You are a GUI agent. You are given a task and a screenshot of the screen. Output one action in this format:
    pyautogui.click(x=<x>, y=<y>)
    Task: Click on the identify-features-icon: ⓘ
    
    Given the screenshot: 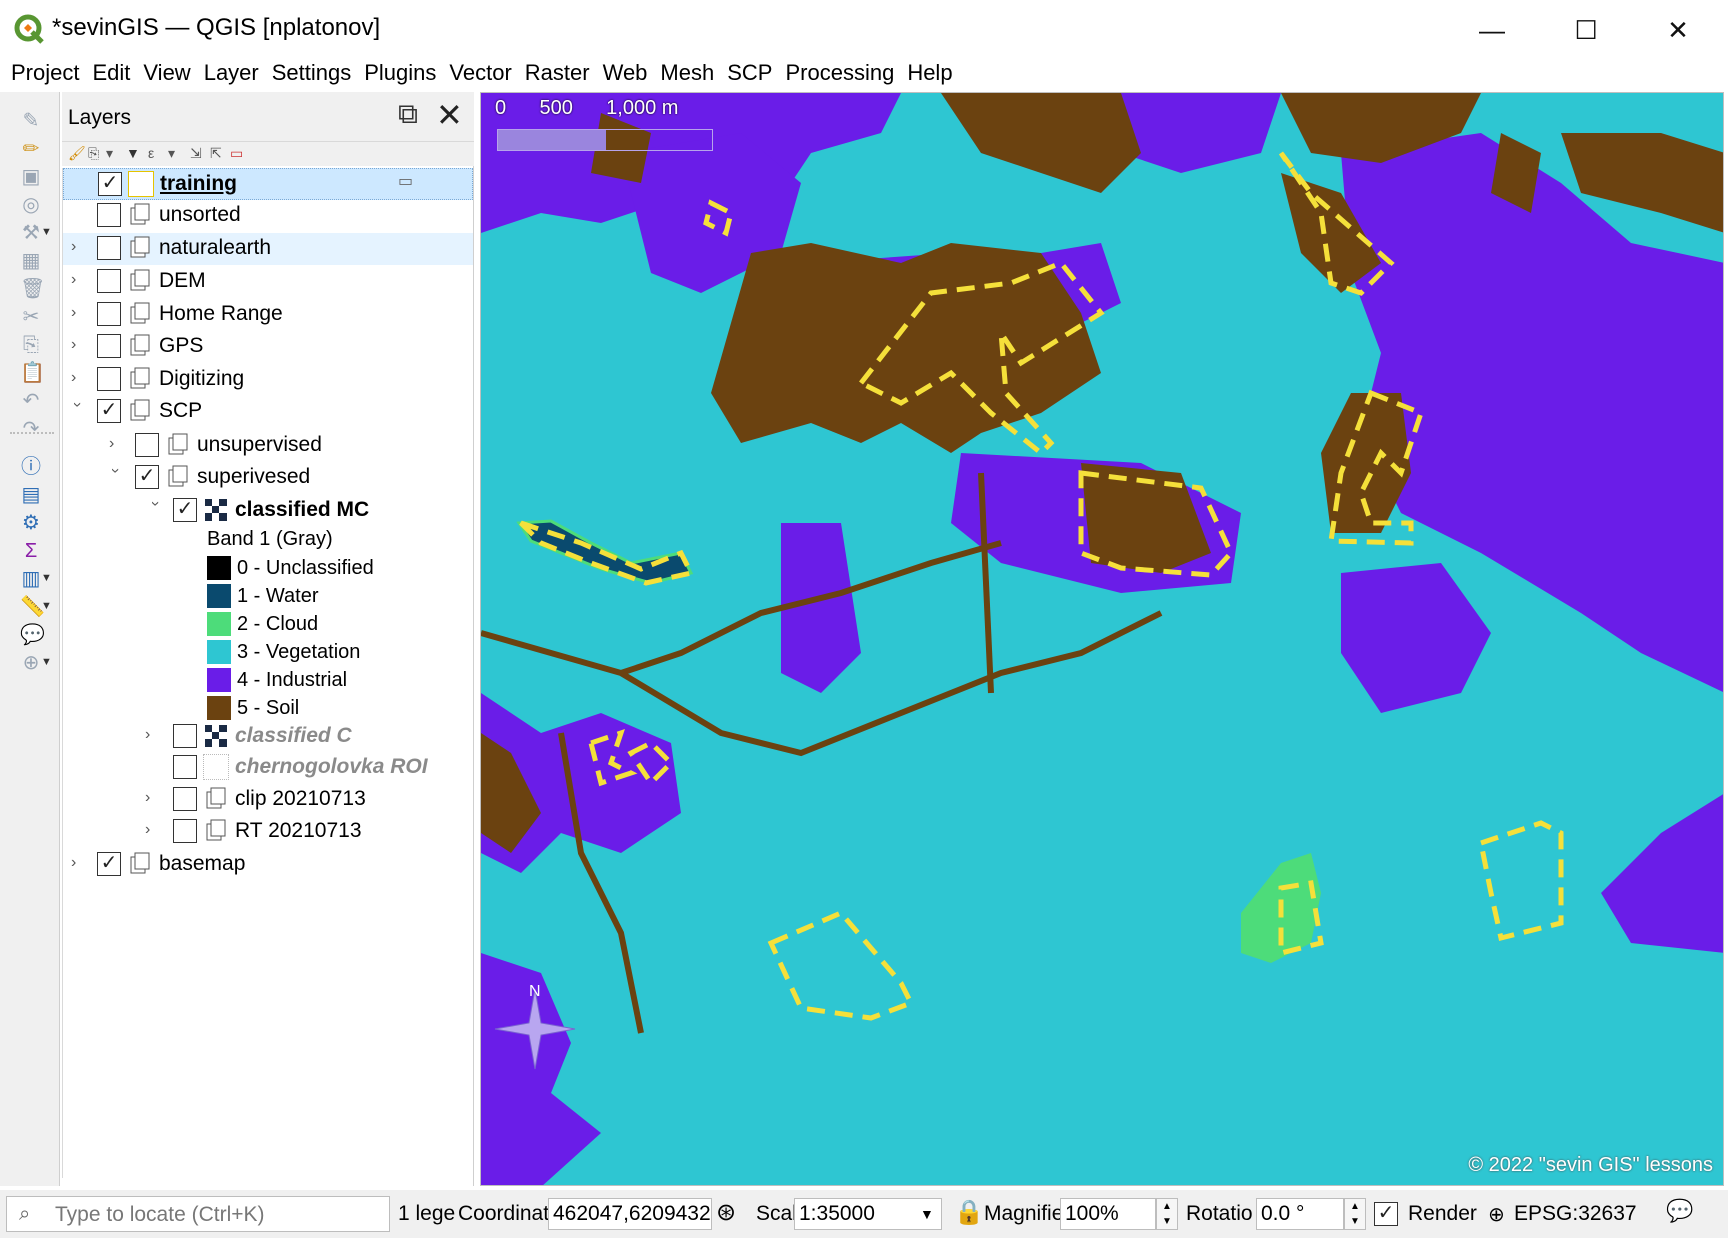 What is the action you would take?
    pyautogui.click(x=31, y=467)
    